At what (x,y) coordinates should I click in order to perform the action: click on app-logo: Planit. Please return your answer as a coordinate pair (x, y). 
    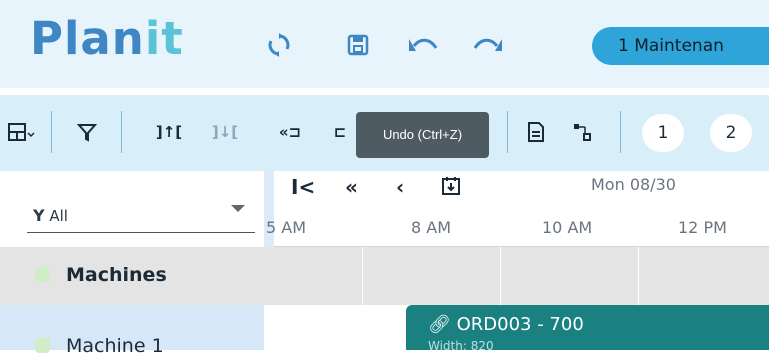
    Looking at the image, I should click on (107, 38).